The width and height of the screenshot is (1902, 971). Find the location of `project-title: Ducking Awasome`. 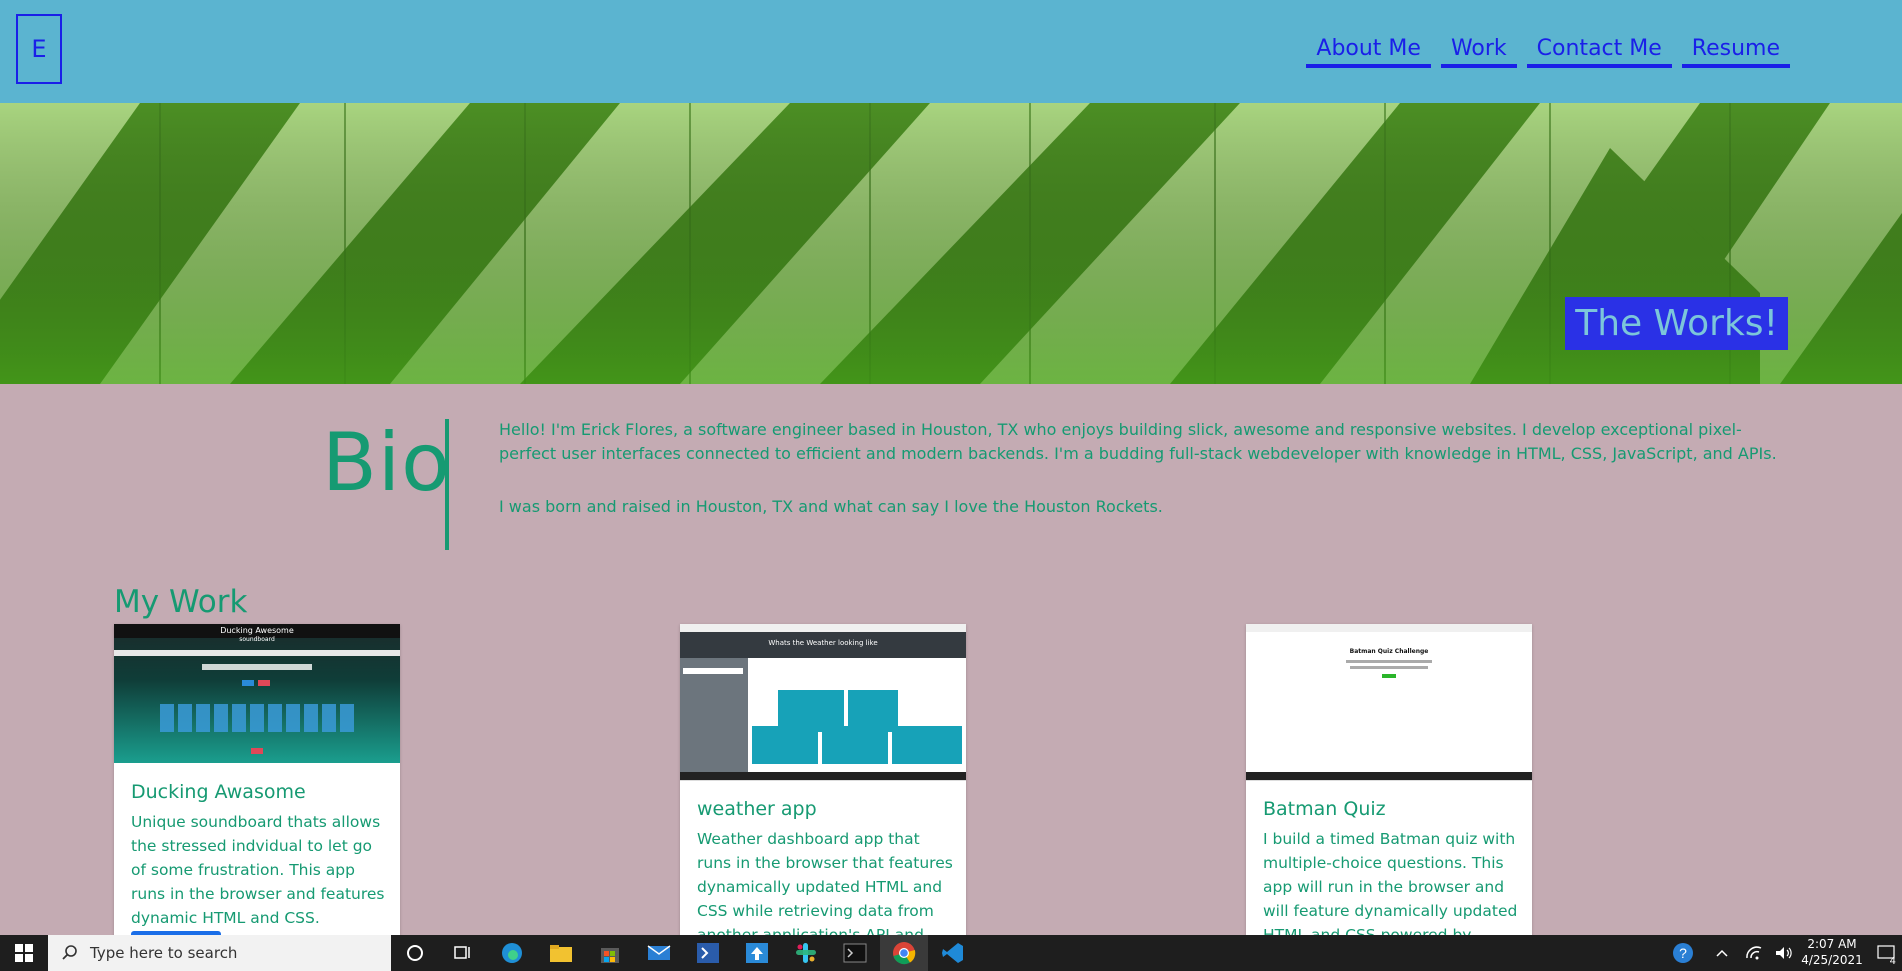

project-title: Ducking Awasome is located at coordinates (218, 792).